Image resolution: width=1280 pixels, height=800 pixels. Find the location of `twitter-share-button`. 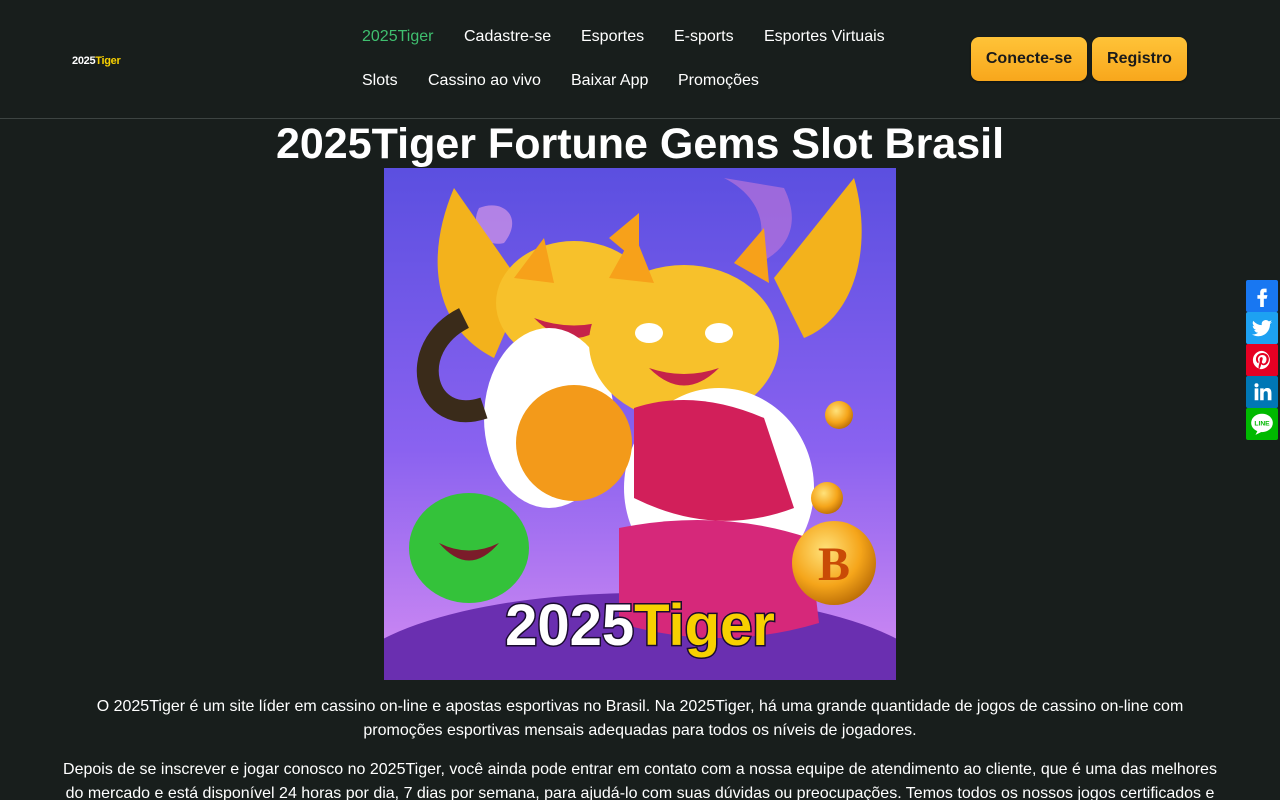

twitter-share-button is located at coordinates (1262, 328).